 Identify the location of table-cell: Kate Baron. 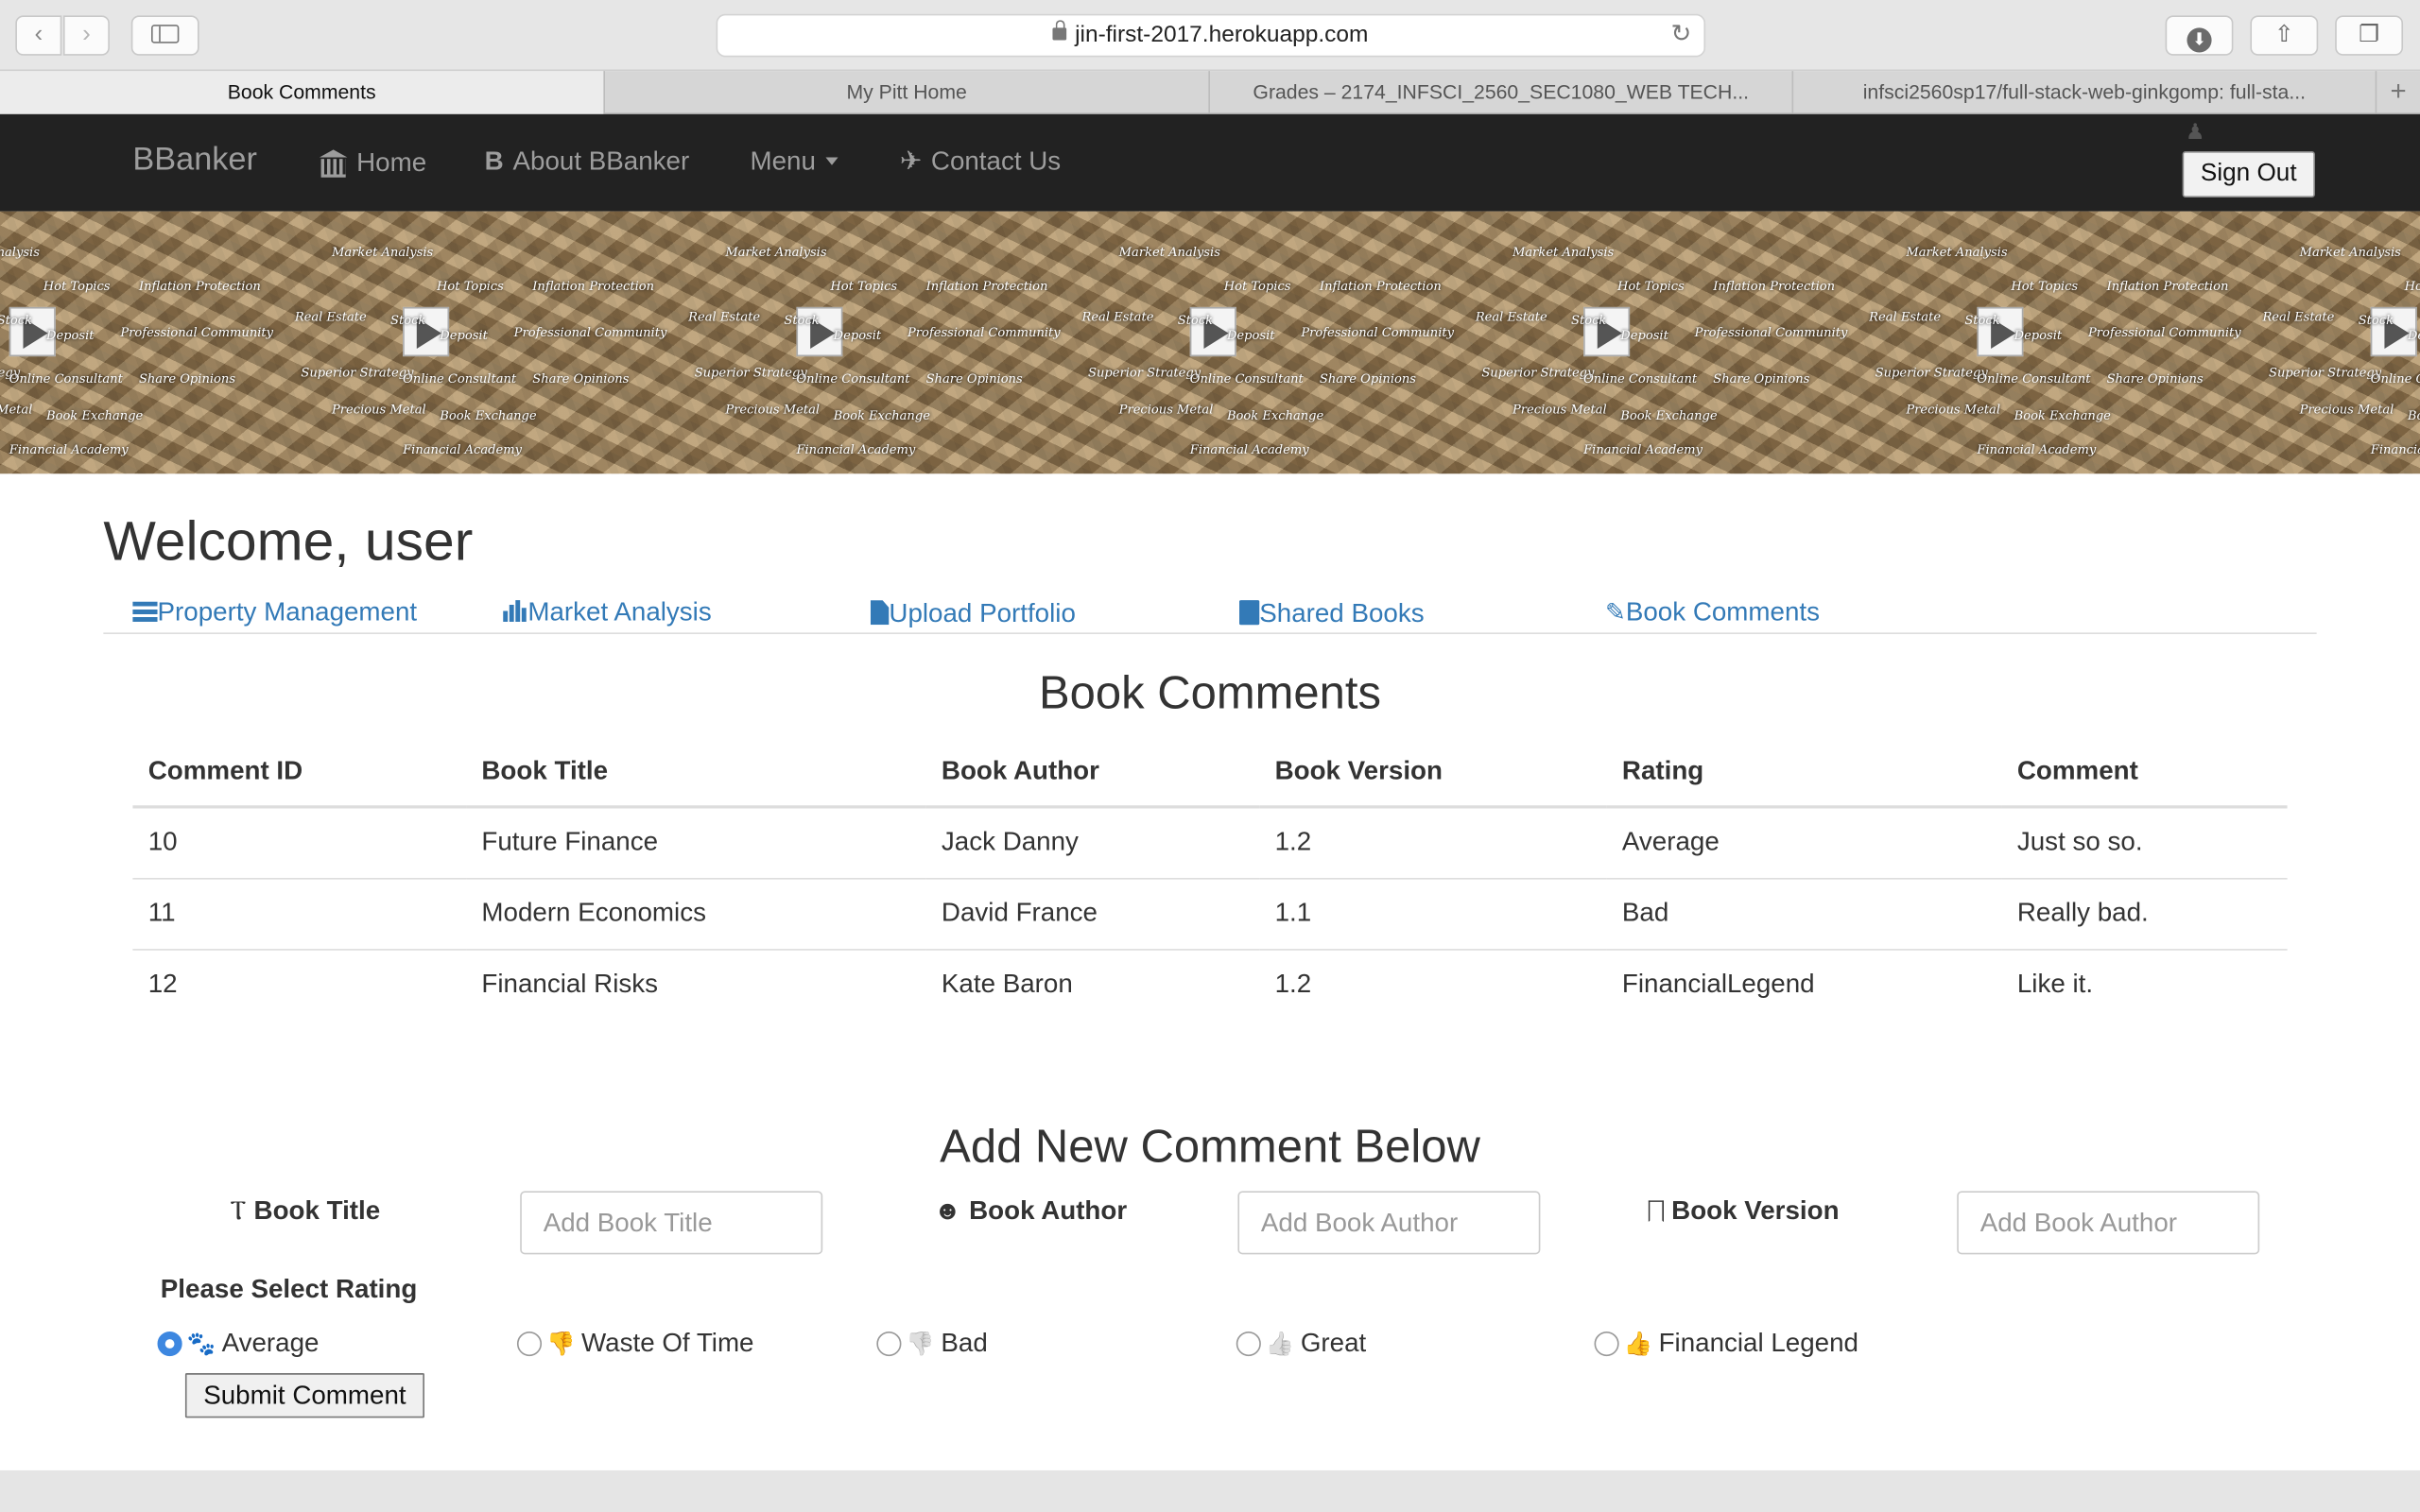
(1092, 984).